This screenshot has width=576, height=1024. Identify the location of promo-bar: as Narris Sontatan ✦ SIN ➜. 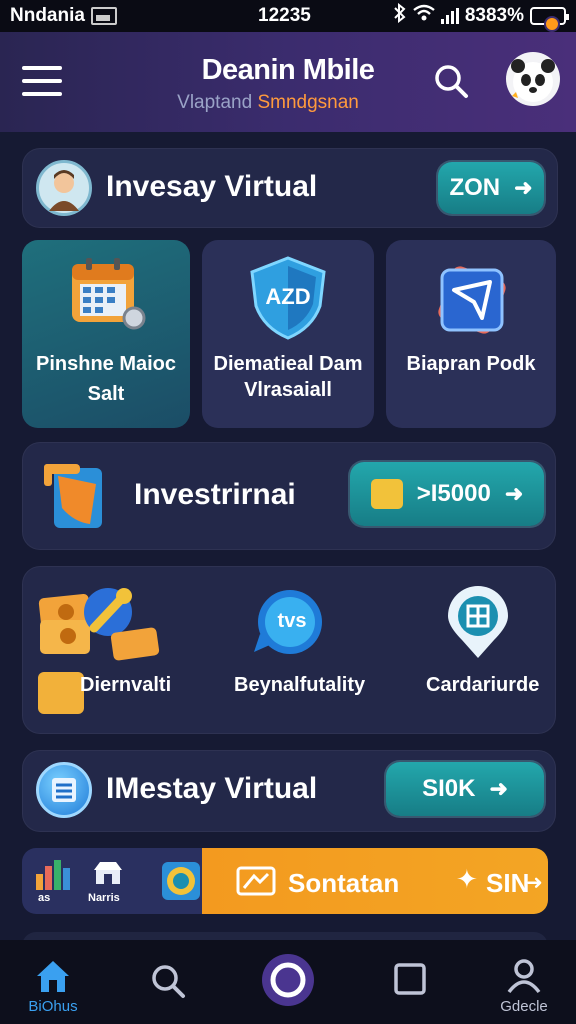
(285, 881).